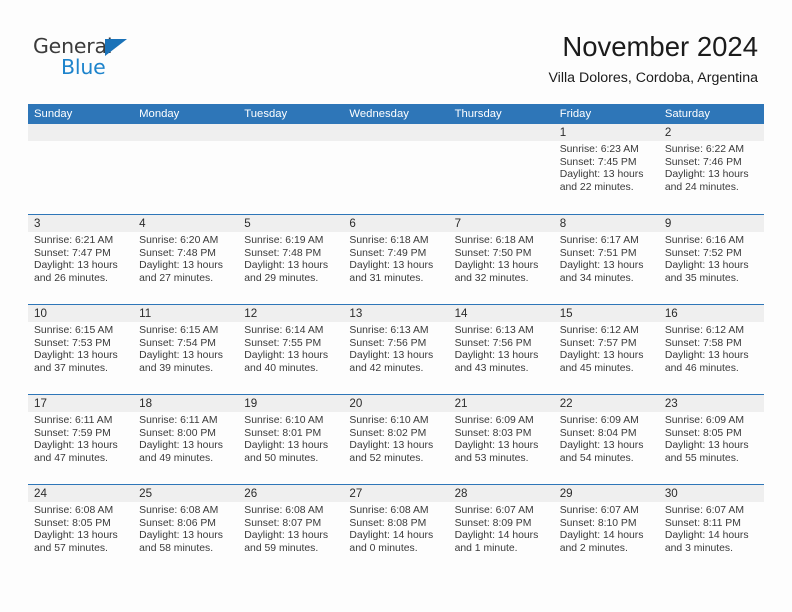 This screenshot has width=792, height=612. Describe the element at coordinates (660, 46) in the screenshot. I see `page-title: November 2024` at that location.